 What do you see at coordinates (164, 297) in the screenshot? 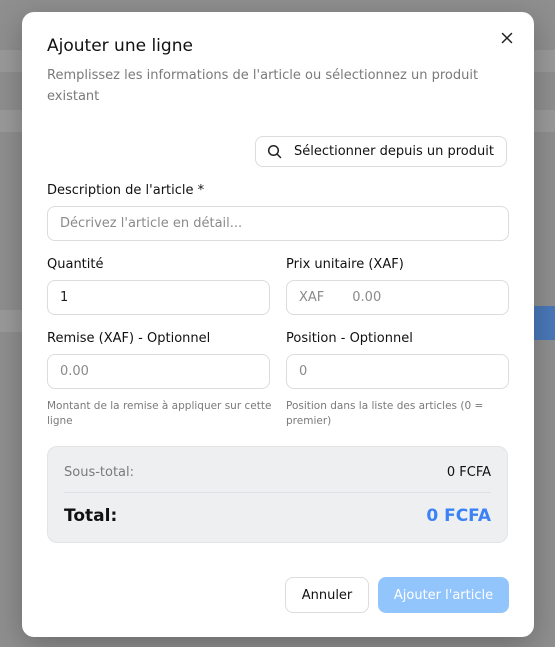
I see `quantity-input` at bounding box center [164, 297].